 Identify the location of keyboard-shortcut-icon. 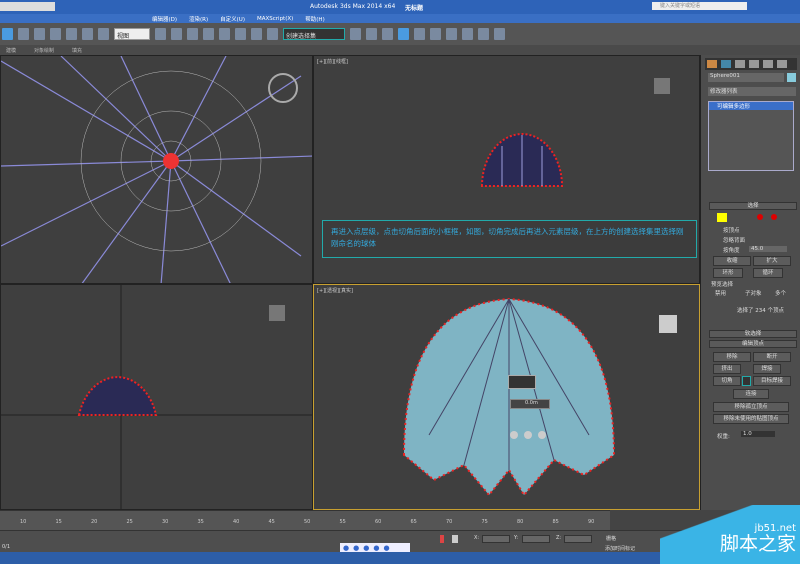
(192, 34).